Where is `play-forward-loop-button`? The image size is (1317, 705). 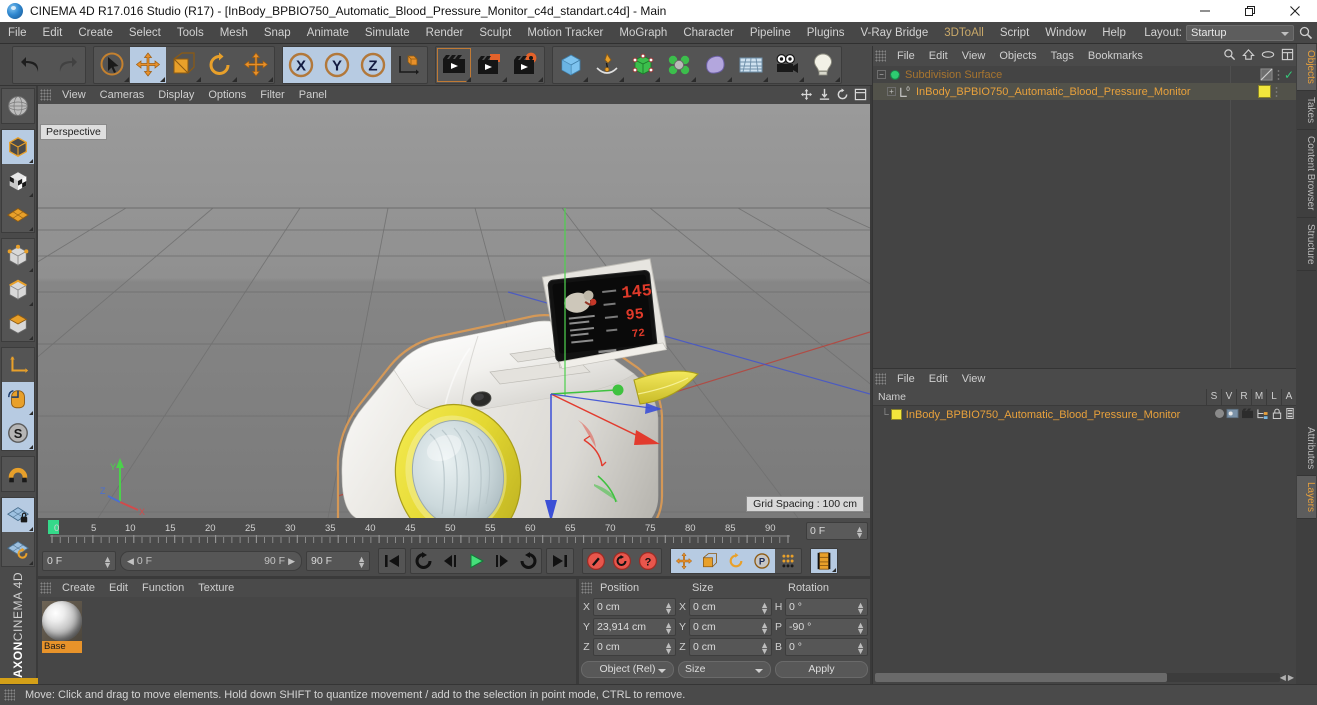 play-forward-loop-button is located at coordinates (528, 561).